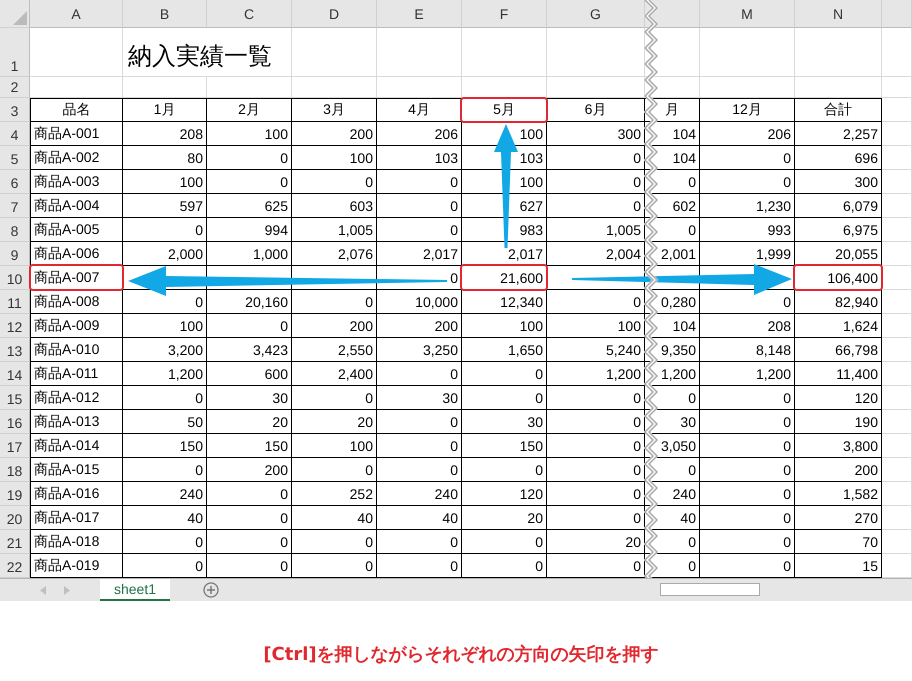 The width and height of the screenshot is (912, 681). What do you see at coordinates (249, 374) in the screenshot?
I see `table-cell: 600` at bounding box center [249, 374].